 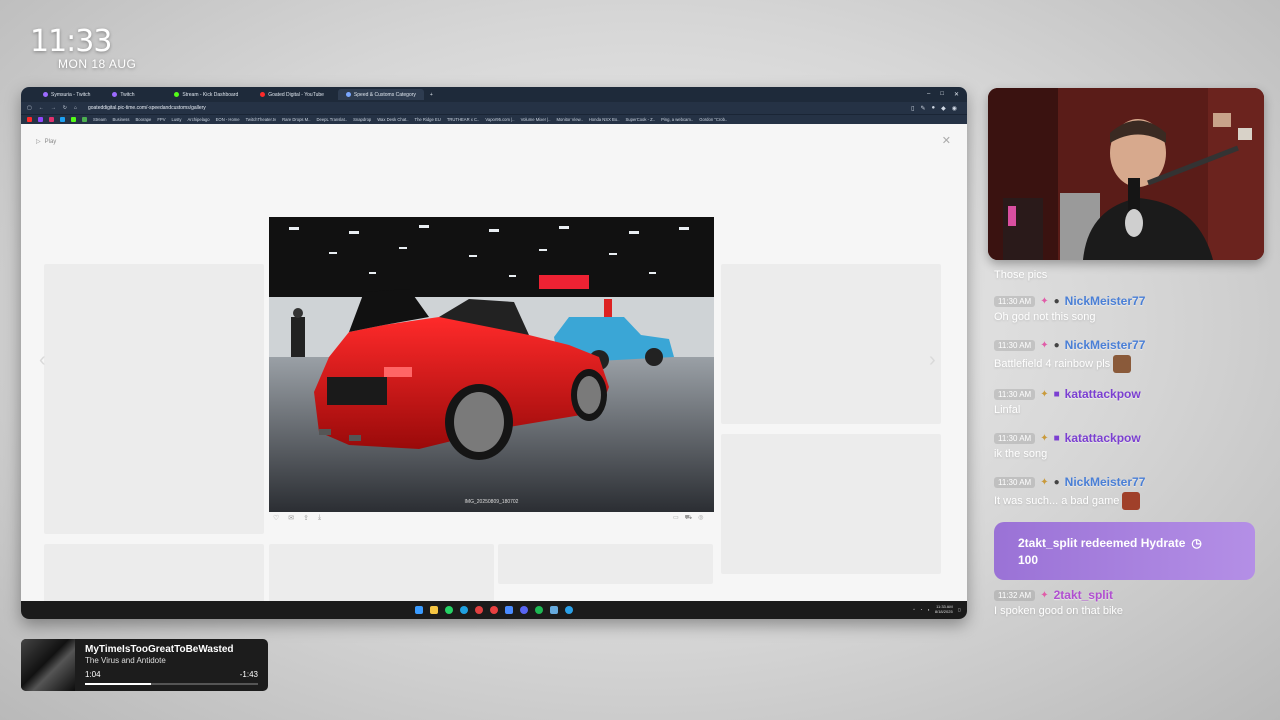 What do you see at coordinates (62, 119) in the screenshot?
I see `bluesky-icon` at bounding box center [62, 119].